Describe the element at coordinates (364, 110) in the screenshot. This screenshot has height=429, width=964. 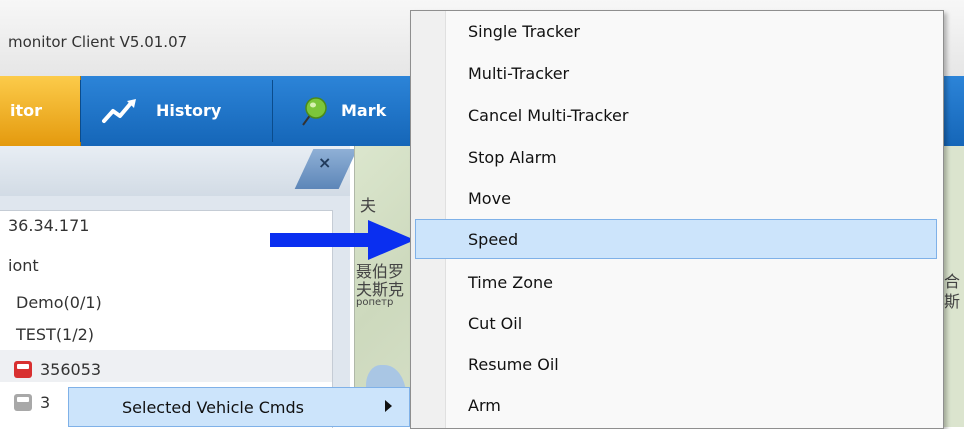
I see `nav-tab-marker-label: Mark` at that location.